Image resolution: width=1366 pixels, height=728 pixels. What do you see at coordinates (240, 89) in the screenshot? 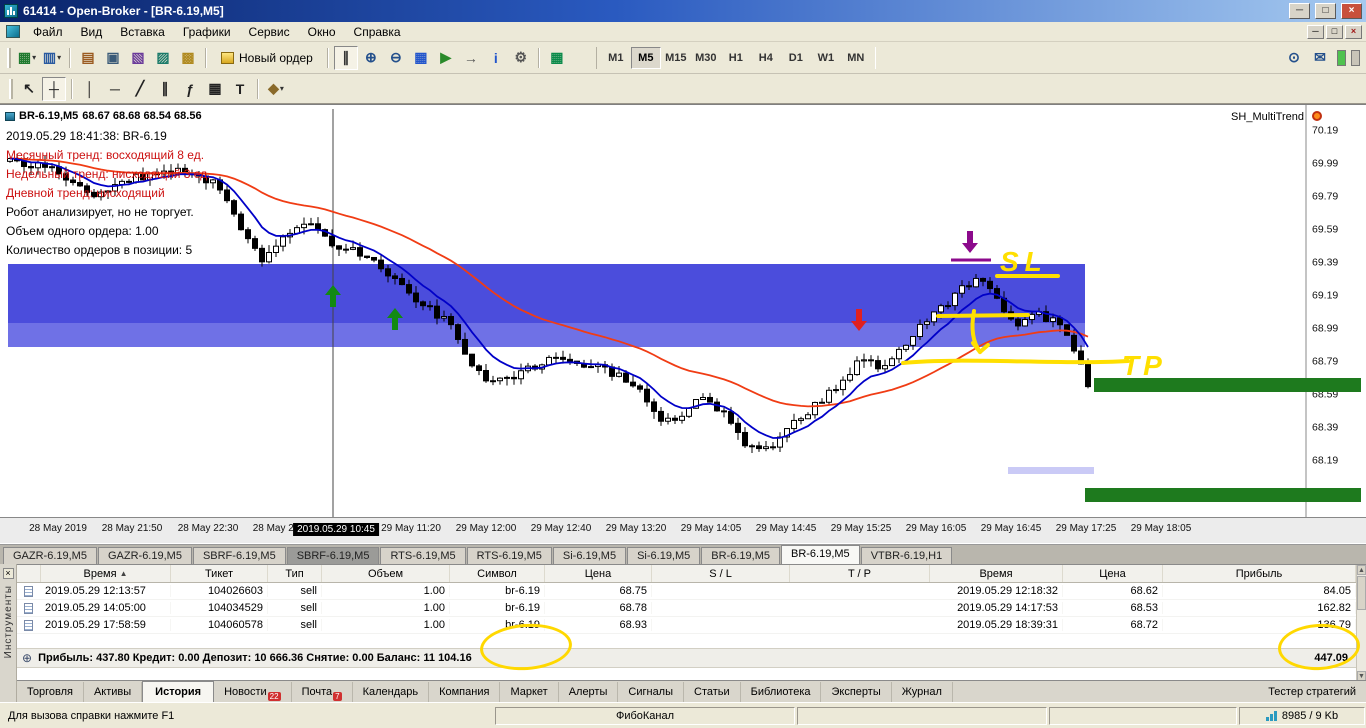
I see `text-tool-button: T` at bounding box center [240, 89].